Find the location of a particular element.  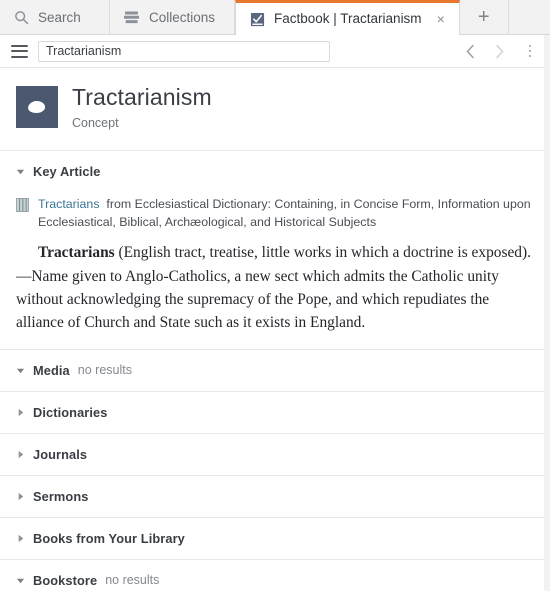

tab-collections: Collections is located at coordinates (172, 17).